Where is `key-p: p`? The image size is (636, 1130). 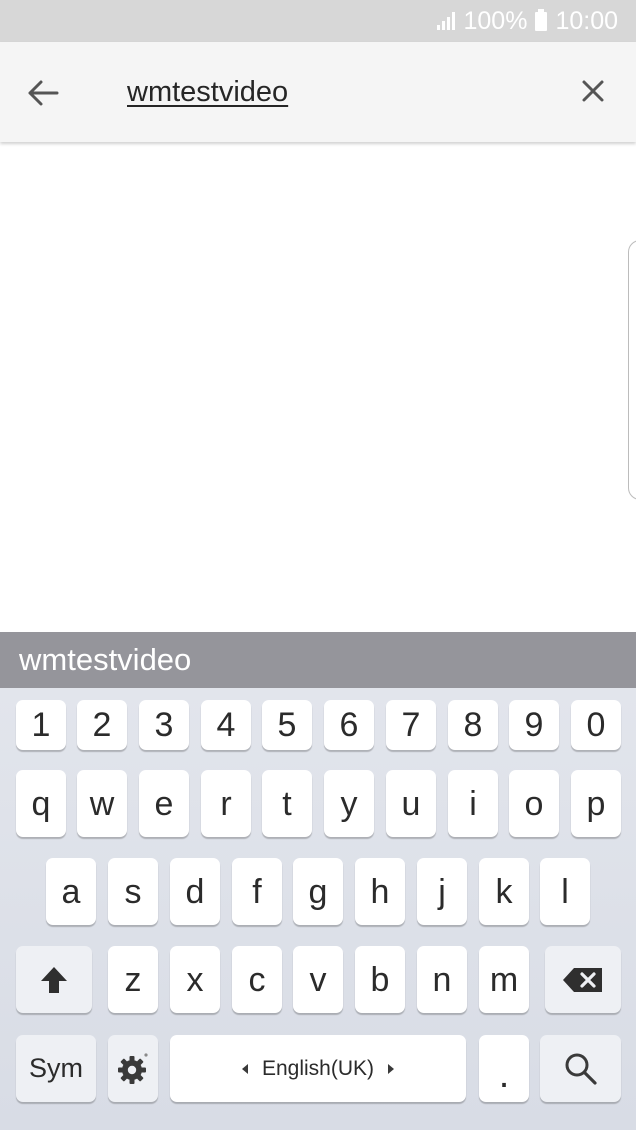
key-p: p is located at coordinates (596, 803).